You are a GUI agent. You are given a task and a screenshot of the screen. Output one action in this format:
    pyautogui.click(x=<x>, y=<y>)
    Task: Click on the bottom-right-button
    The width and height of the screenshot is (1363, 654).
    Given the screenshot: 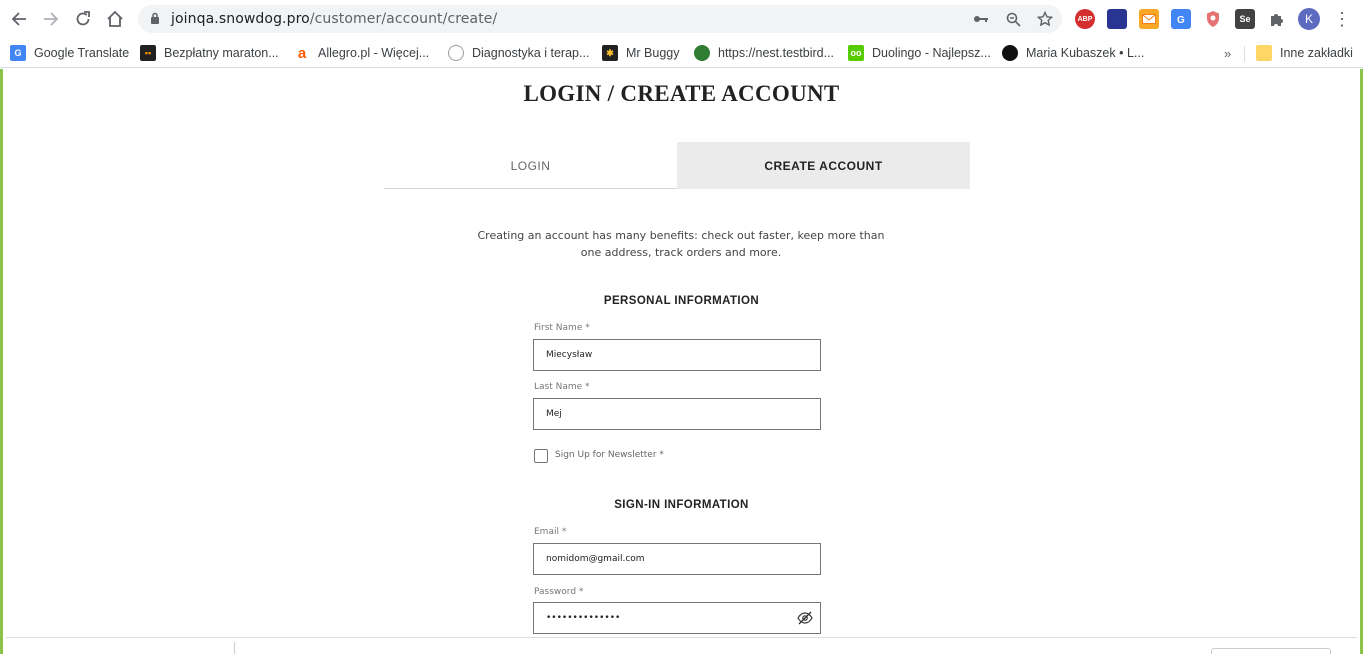 What is the action you would take?
    pyautogui.click(x=1271, y=651)
    